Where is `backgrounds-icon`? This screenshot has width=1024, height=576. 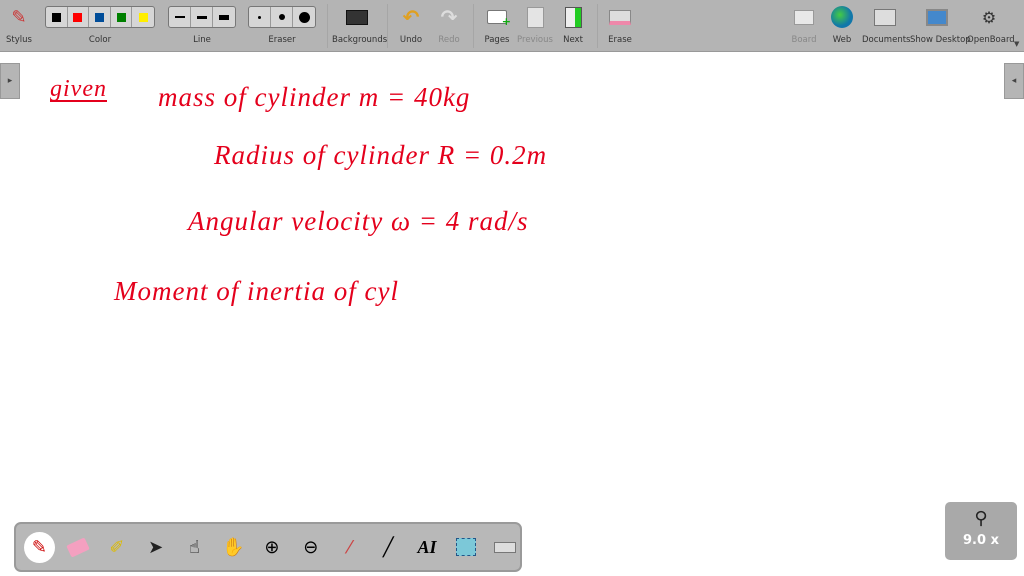 backgrounds-icon is located at coordinates (357, 17).